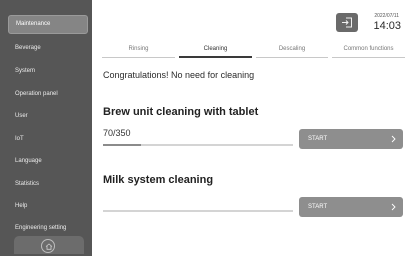 The image size is (413, 256). What do you see at coordinates (181, 112) in the screenshot?
I see `brew-unit-cleaning-title: Brew unit cleaning with tablet` at bounding box center [181, 112].